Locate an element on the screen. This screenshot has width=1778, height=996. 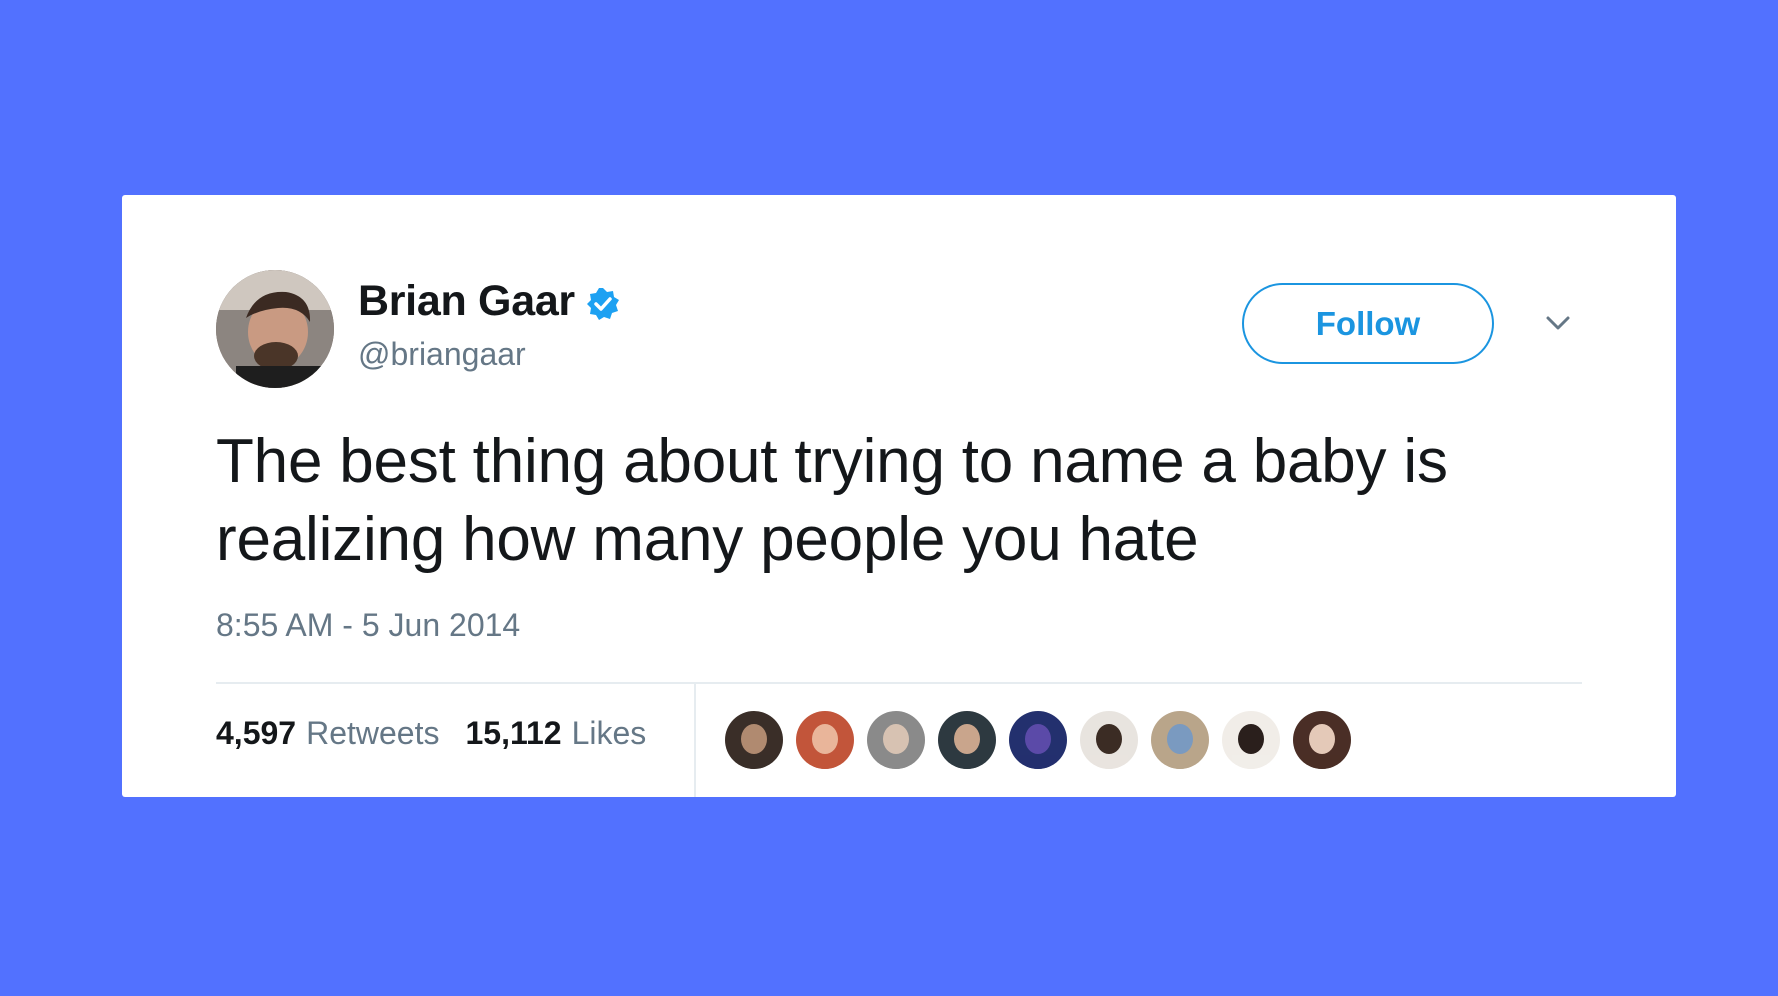
liker-avatars is located at coordinates (1038, 740).